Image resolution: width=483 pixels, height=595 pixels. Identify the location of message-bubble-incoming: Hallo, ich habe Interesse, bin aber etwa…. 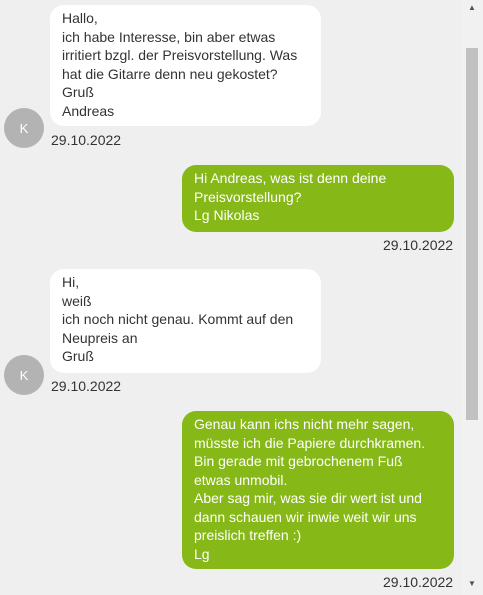
(185, 65).